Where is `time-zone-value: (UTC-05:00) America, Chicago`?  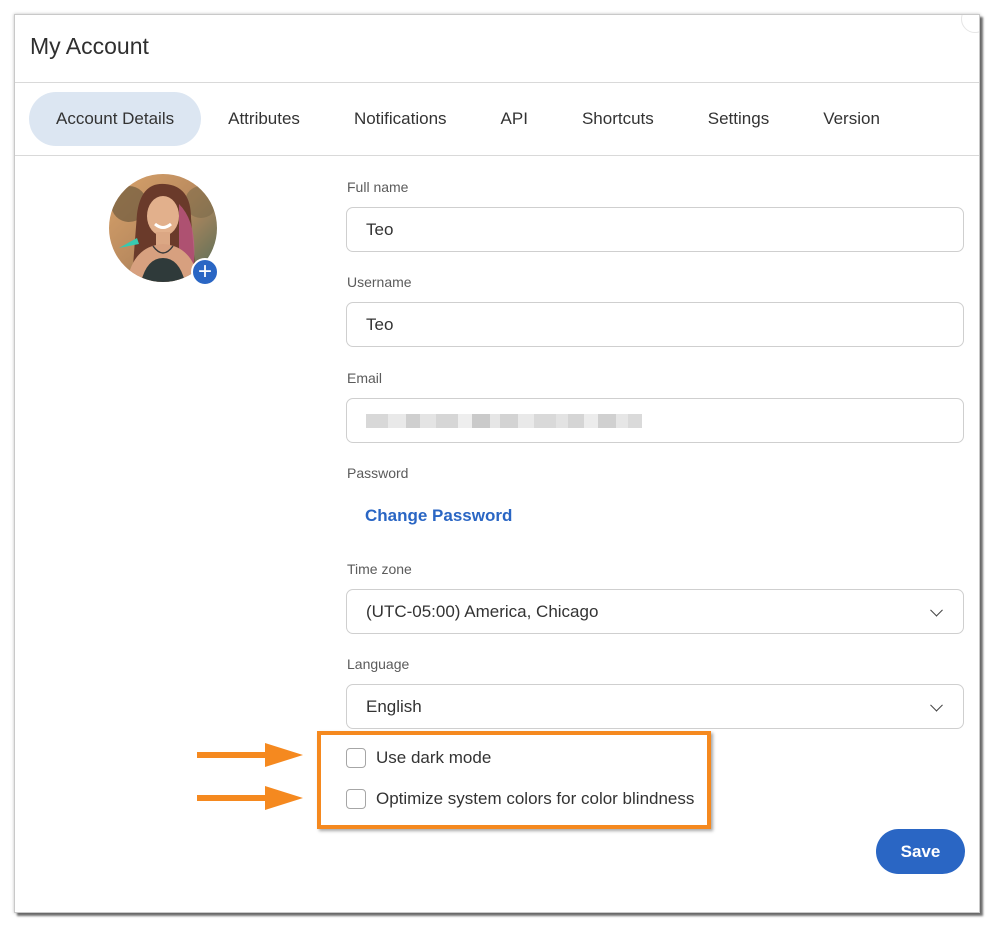 time-zone-value: (UTC-05:00) America, Chicago is located at coordinates (482, 611).